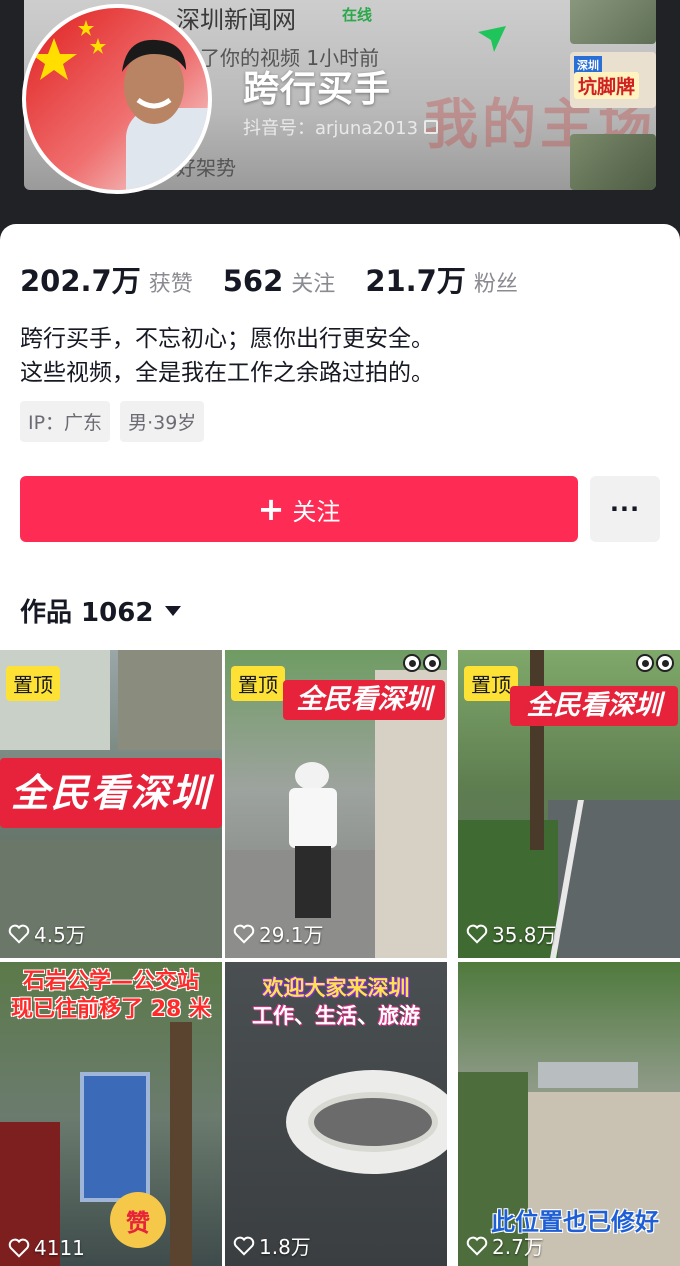  What do you see at coordinates (111, 1114) in the screenshot?
I see `video-thumbnail: 石岩公学—公交站 现已往前移了 28 米 赞 4111` at bounding box center [111, 1114].